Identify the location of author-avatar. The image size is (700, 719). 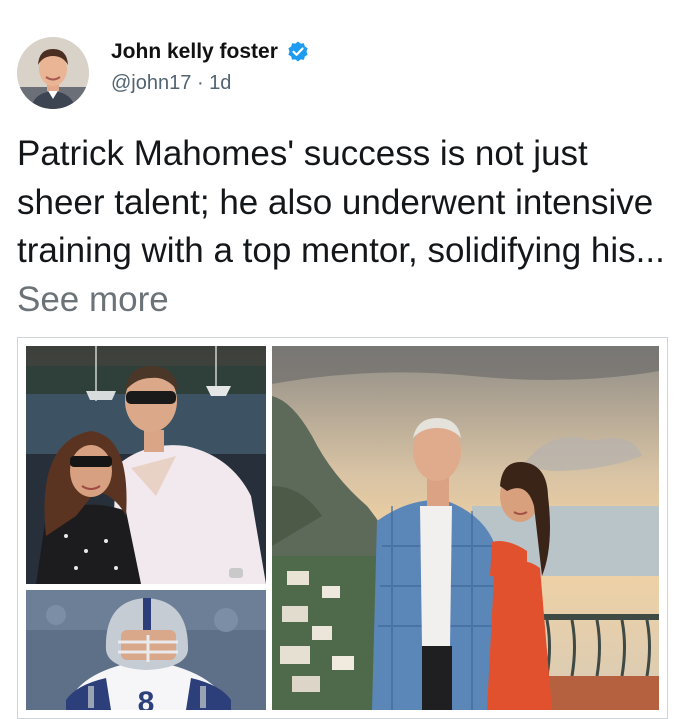
(53, 73).